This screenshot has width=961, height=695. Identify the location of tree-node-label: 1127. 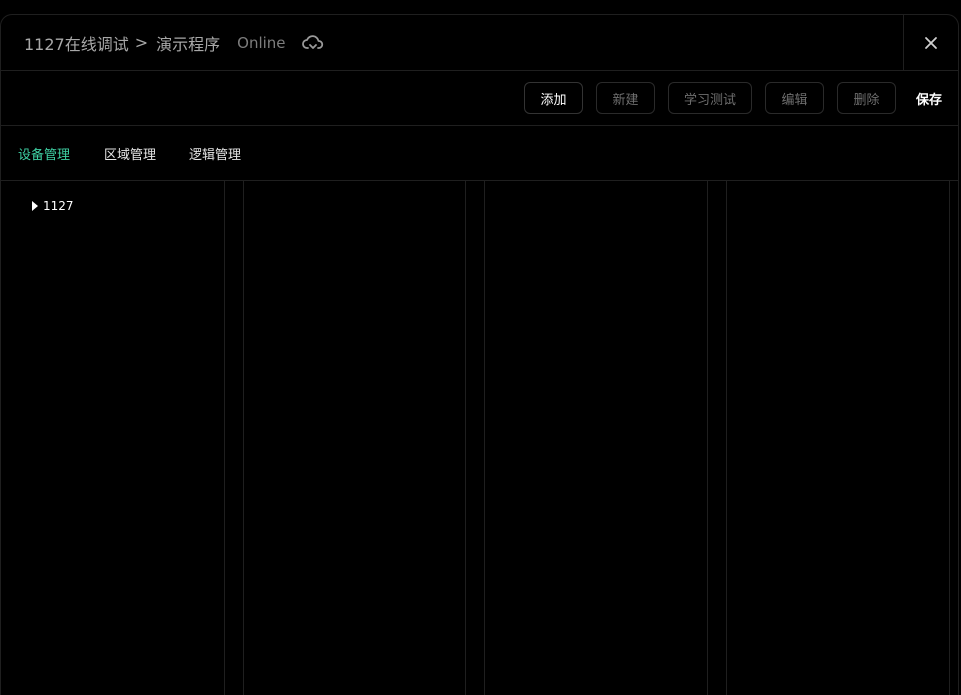
(58, 206).